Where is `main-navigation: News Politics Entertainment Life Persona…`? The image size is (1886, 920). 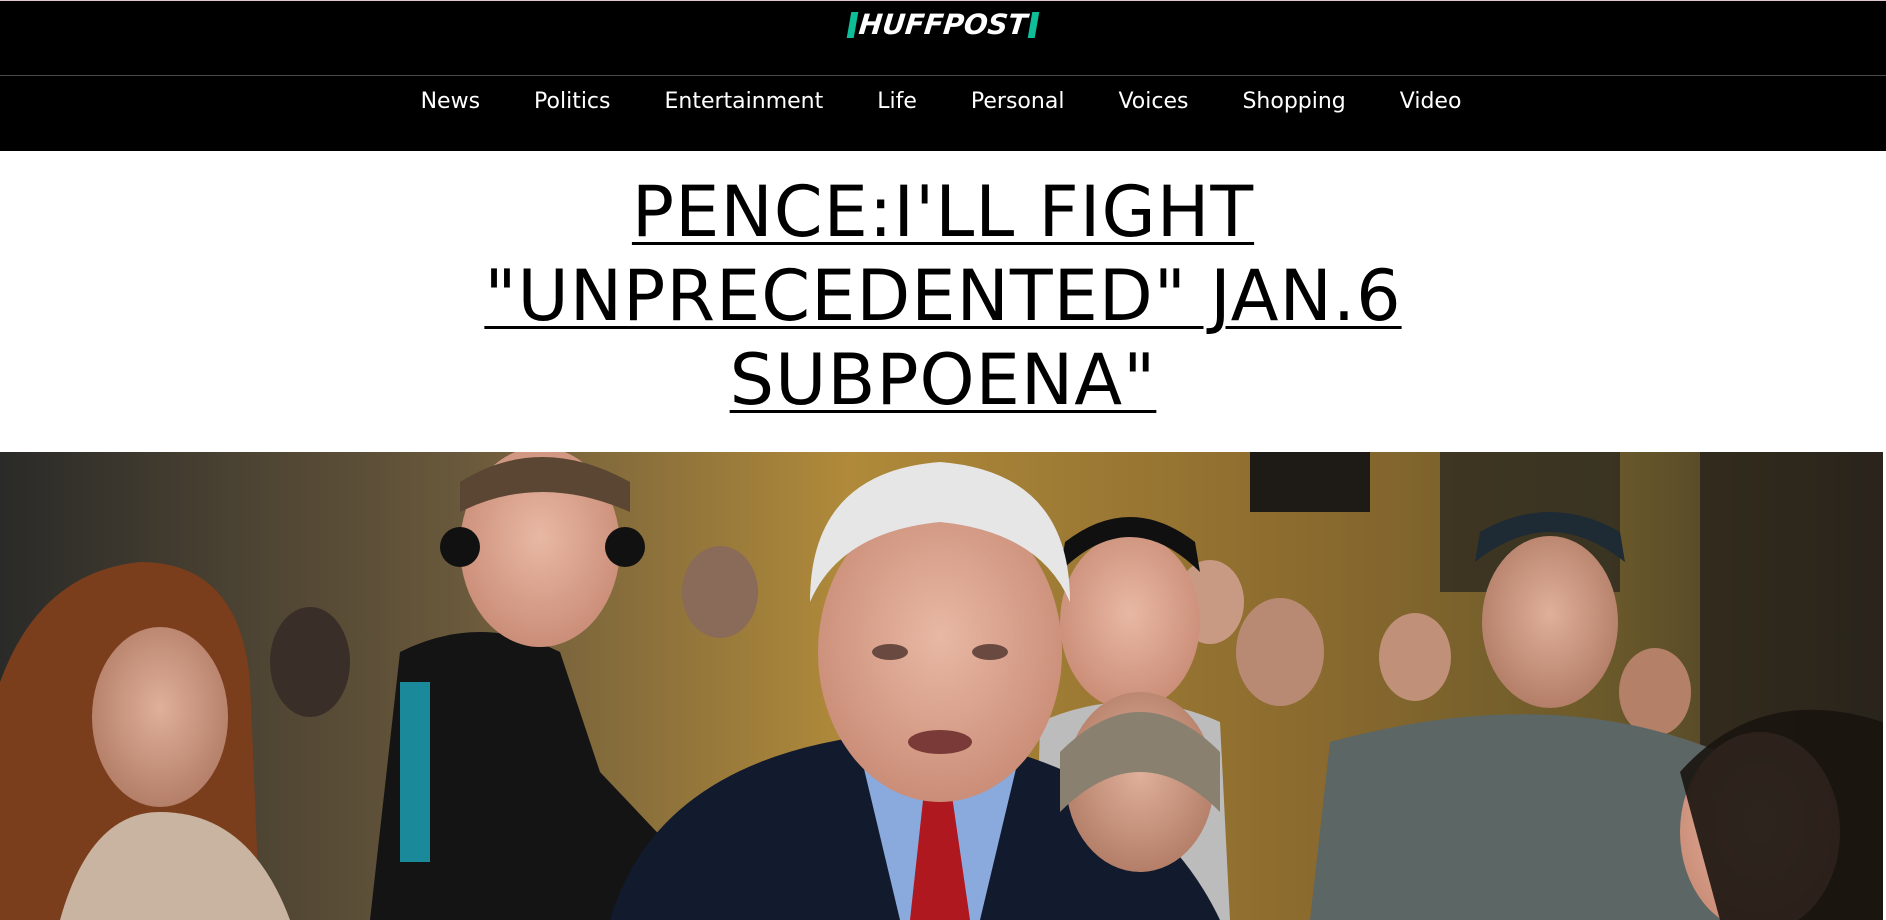
main-navigation: News Politics Entertainment Life Persona… is located at coordinates (943, 102).